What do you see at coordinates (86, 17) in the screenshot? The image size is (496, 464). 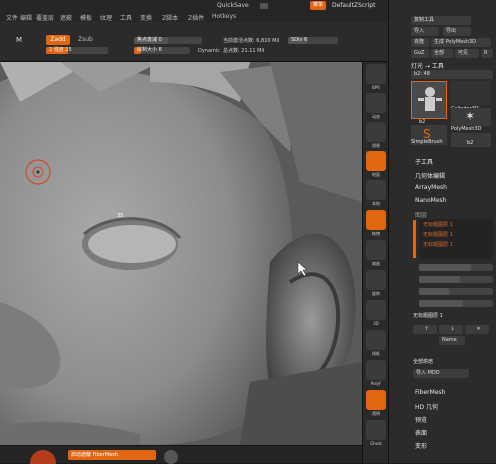 I see `menu-item-template: 模板` at bounding box center [86, 17].